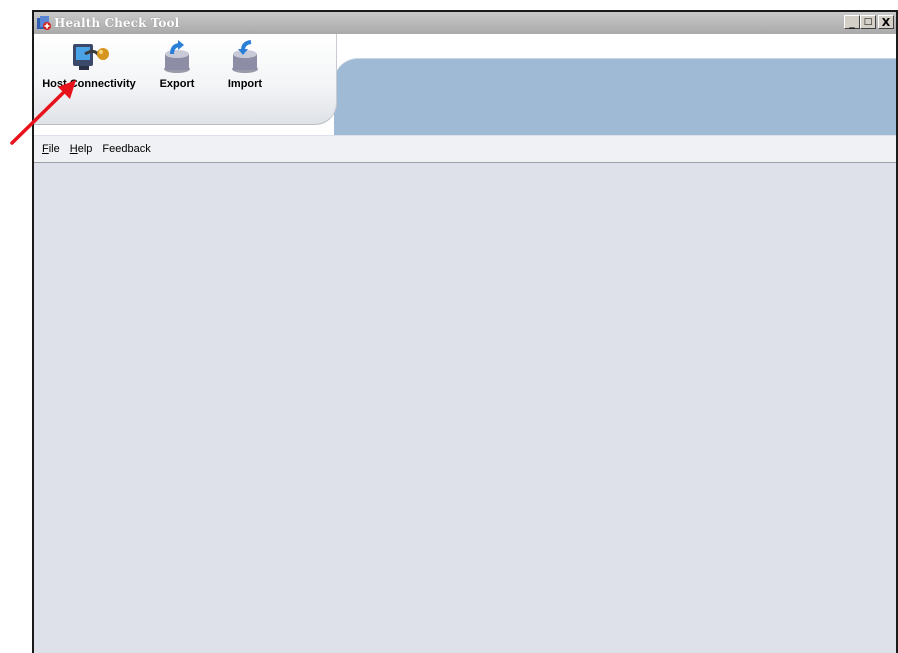 This screenshot has height=653, width=898. Describe the element at coordinates (177, 56) in the screenshot. I see `export-icon` at that location.